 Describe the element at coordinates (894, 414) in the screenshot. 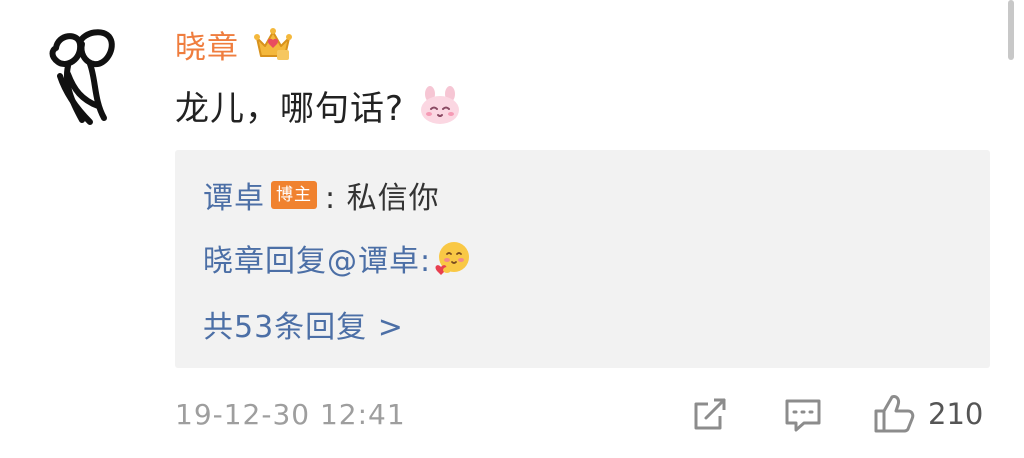

I see `thumbs-up-icon` at that location.